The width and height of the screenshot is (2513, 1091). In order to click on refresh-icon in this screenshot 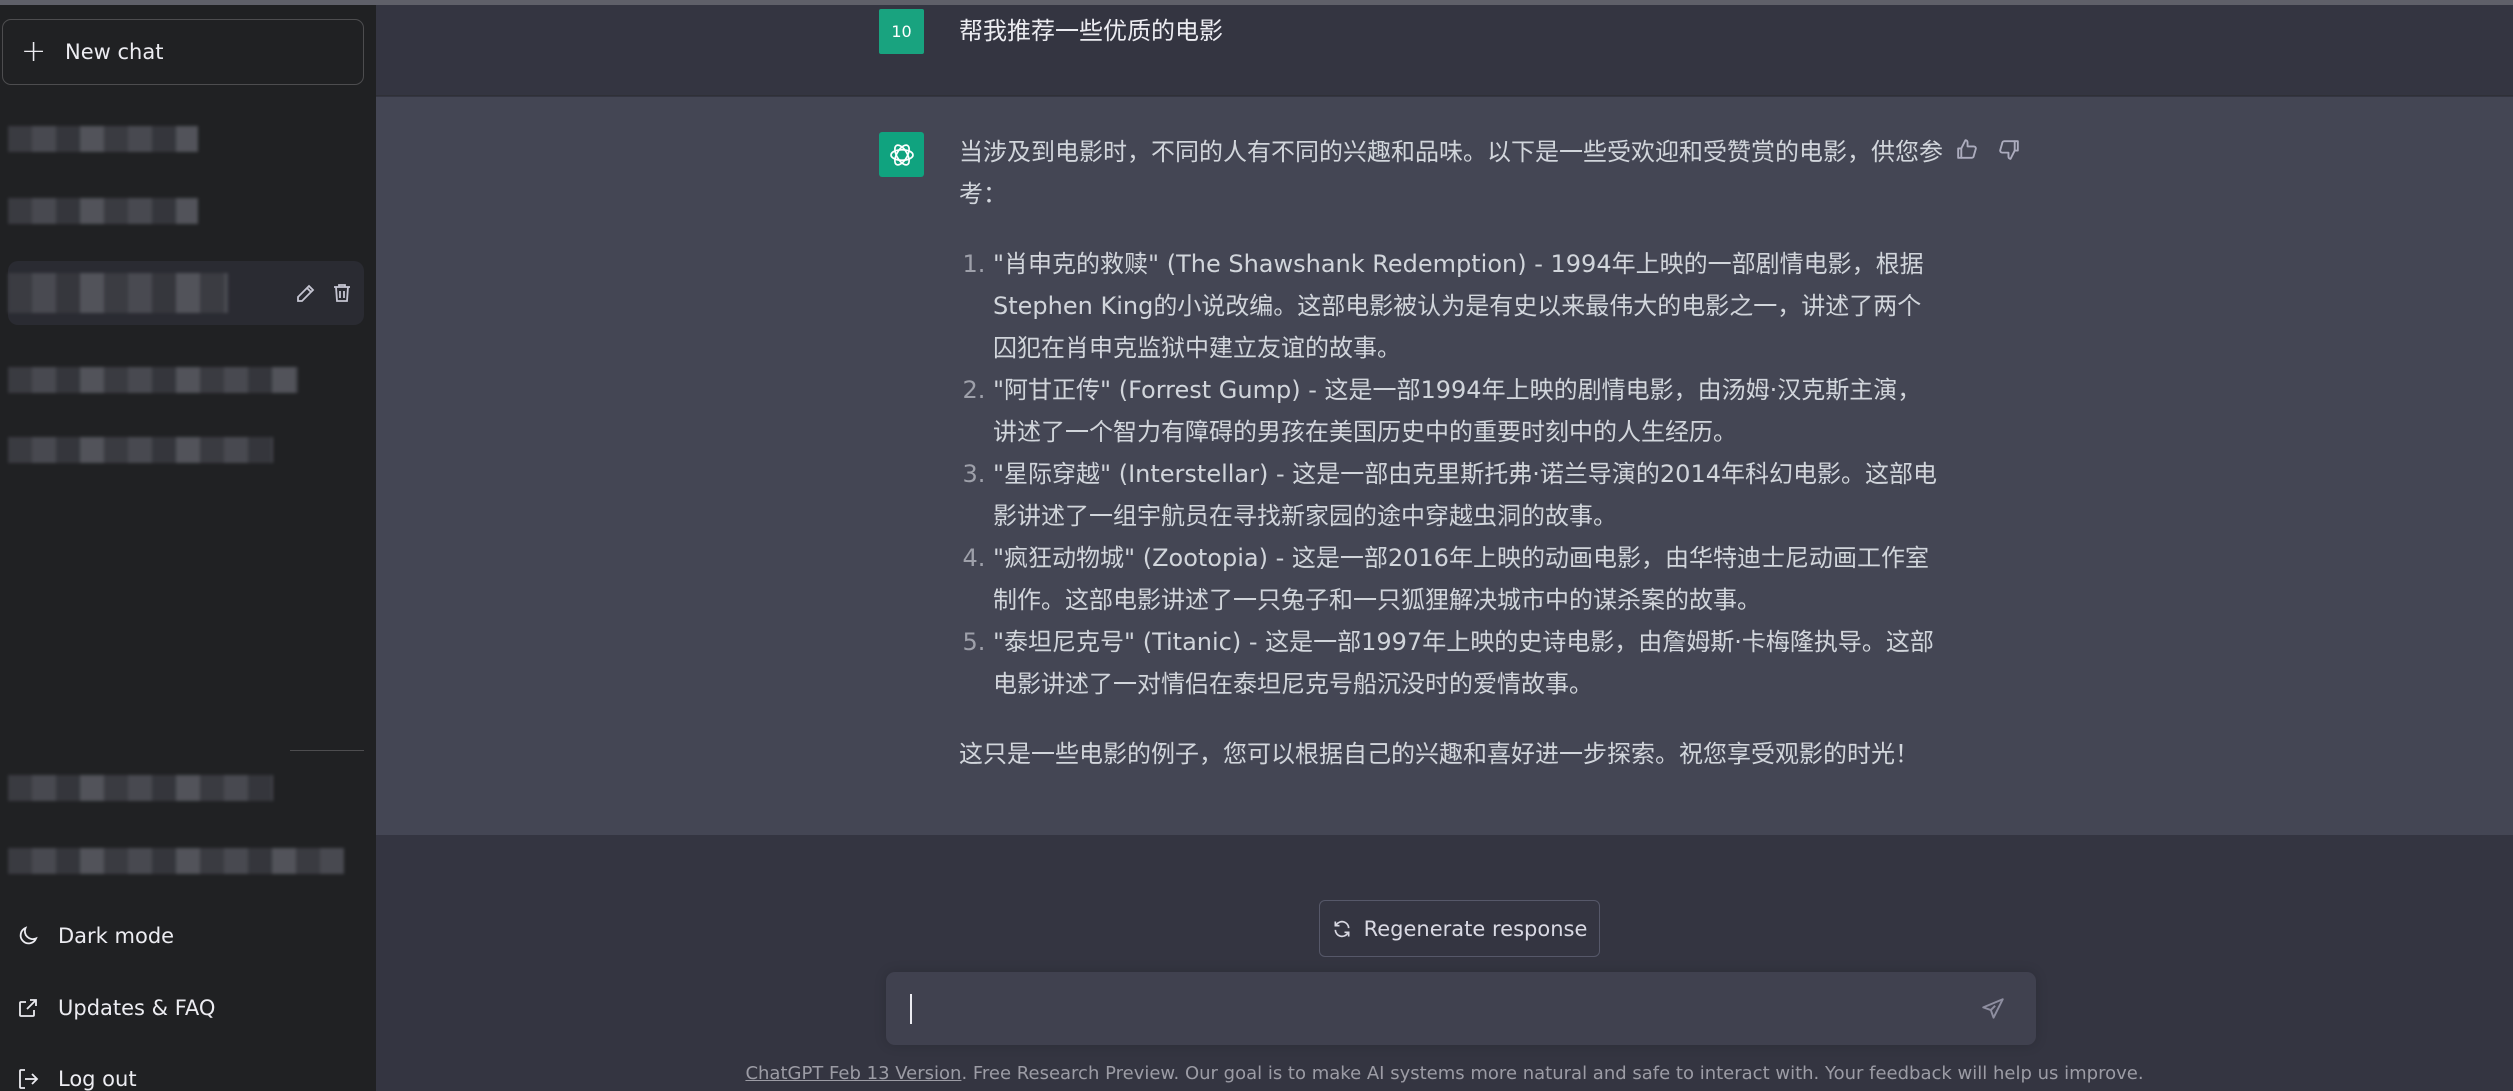, I will do `click(1342, 928)`.